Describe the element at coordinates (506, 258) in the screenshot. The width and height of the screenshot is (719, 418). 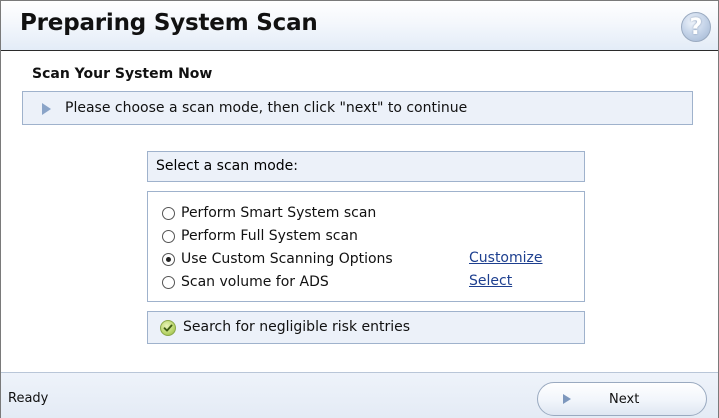
I see `customize-link: Customize` at that location.